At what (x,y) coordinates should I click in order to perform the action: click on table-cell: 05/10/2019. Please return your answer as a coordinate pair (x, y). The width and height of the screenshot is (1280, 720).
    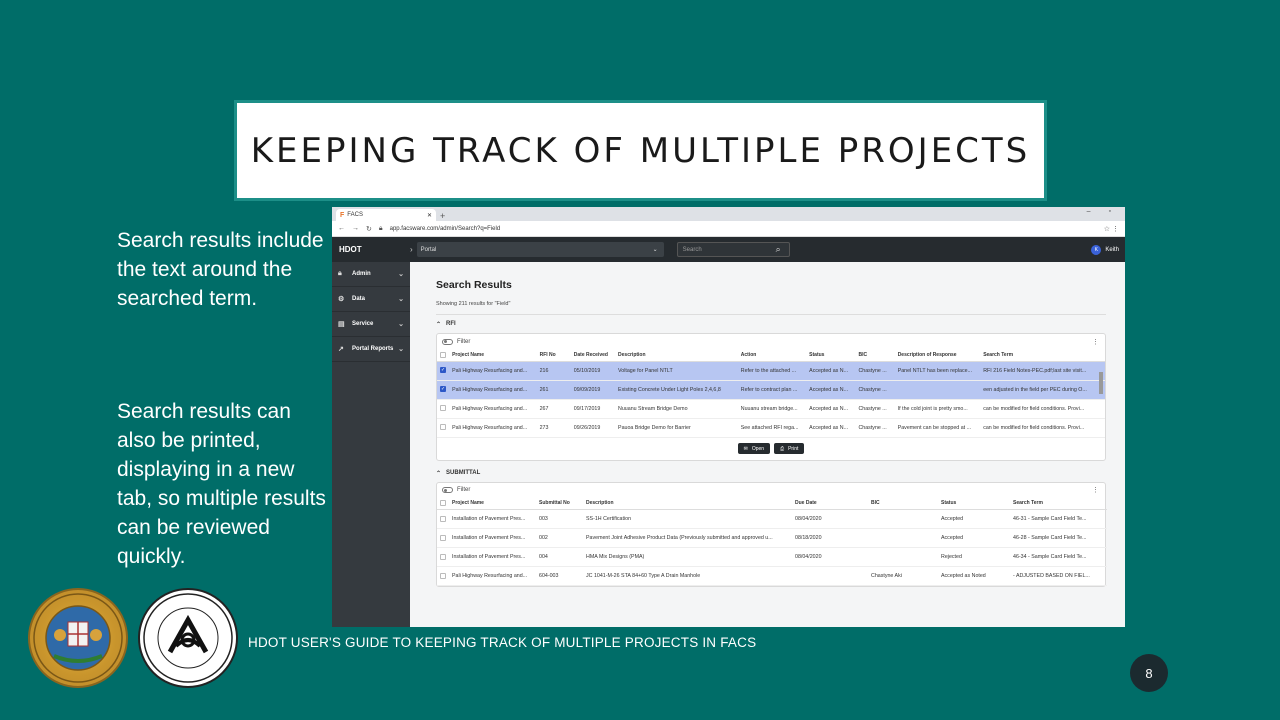
    Looking at the image, I should click on (593, 371).